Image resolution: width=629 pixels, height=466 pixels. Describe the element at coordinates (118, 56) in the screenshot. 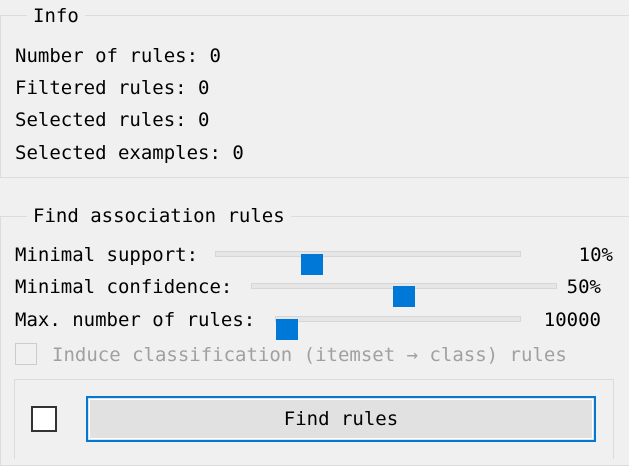

I see `number-of-rules-text: Number of rules: 0` at that location.